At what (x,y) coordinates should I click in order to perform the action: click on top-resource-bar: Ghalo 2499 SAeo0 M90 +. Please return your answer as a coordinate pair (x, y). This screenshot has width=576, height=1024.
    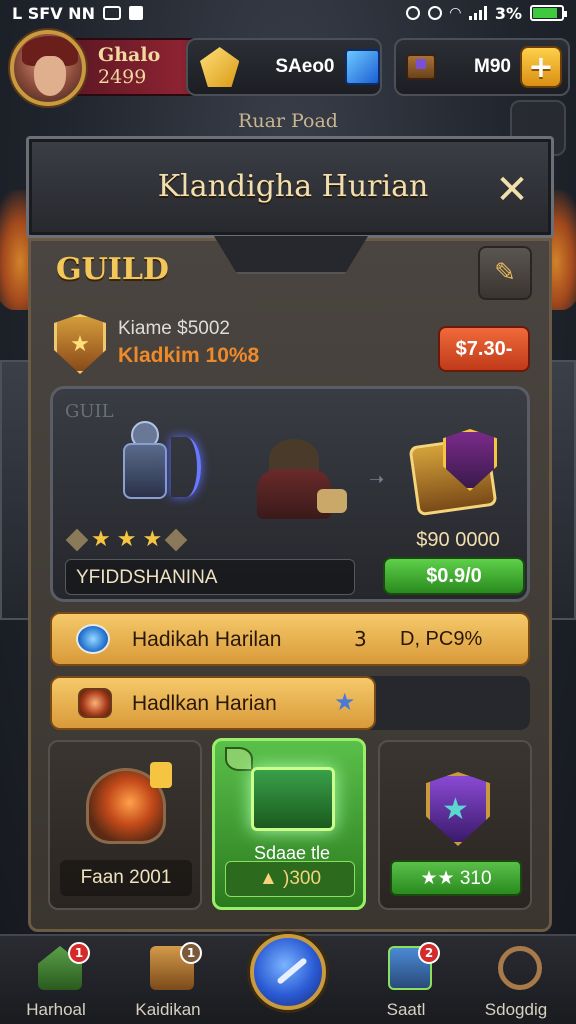
    Looking at the image, I should click on (288, 68).